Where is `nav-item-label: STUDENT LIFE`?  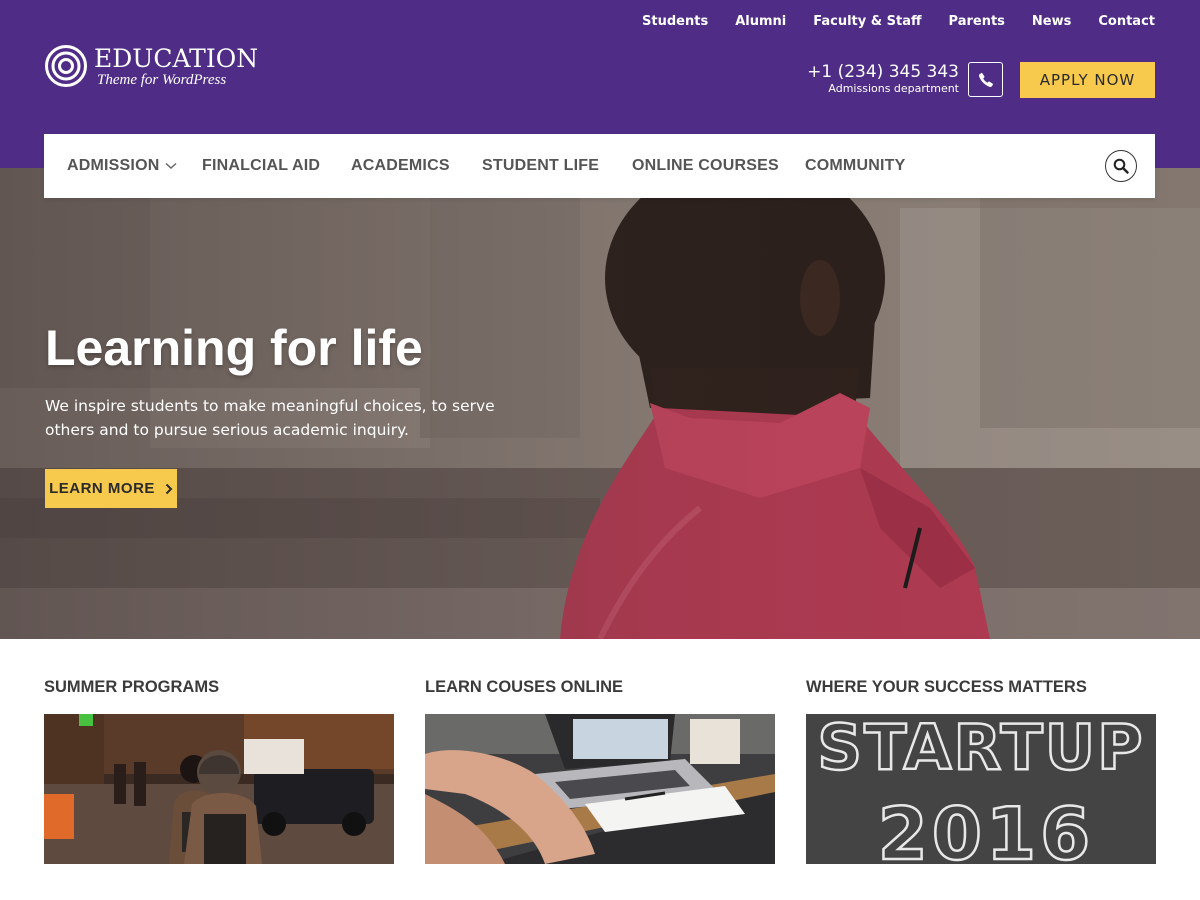 nav-item-label: STUDENT LIFE is located at coordinates (541, 165).